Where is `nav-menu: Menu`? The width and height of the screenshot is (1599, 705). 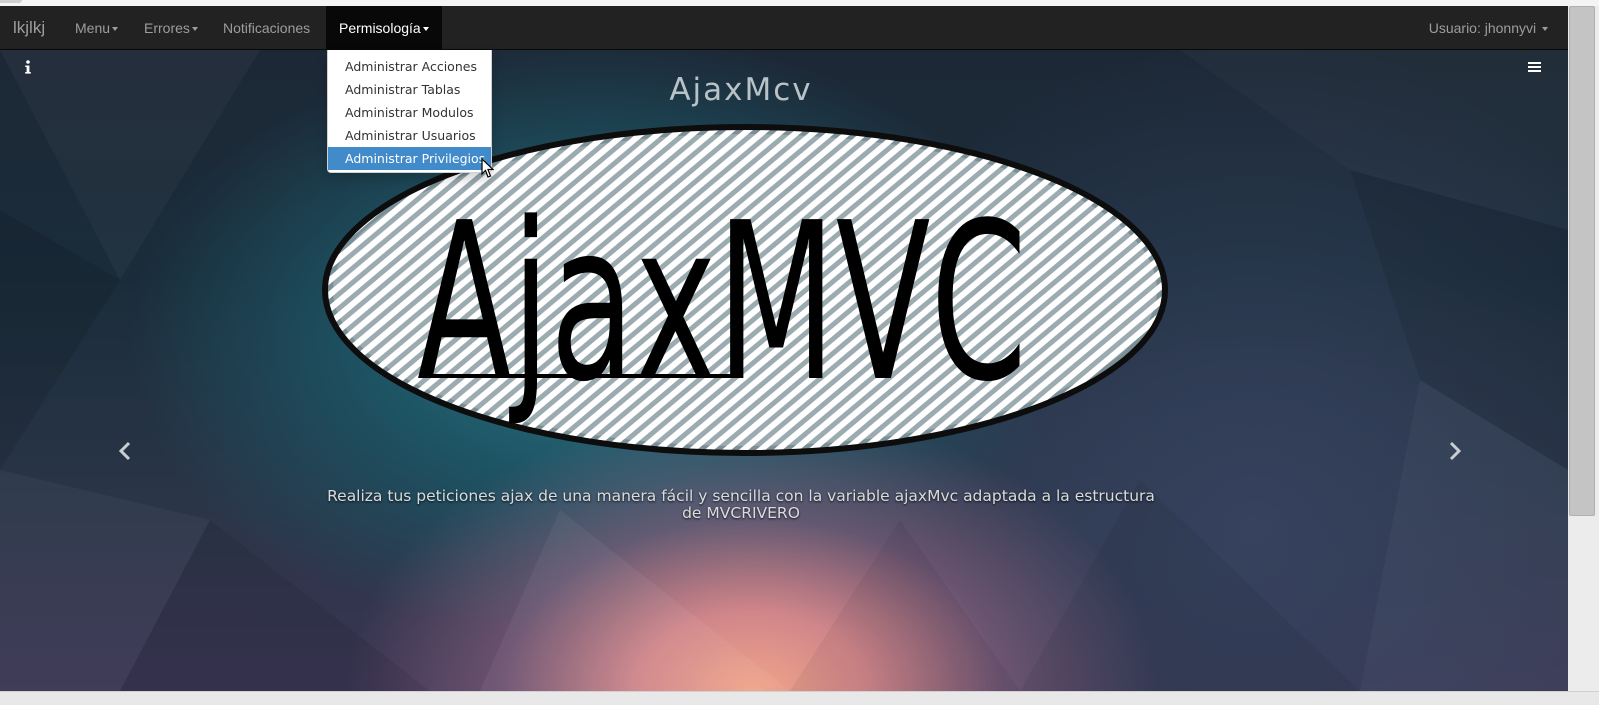 nav-menu: Menu is located at coordinates (96, 28).